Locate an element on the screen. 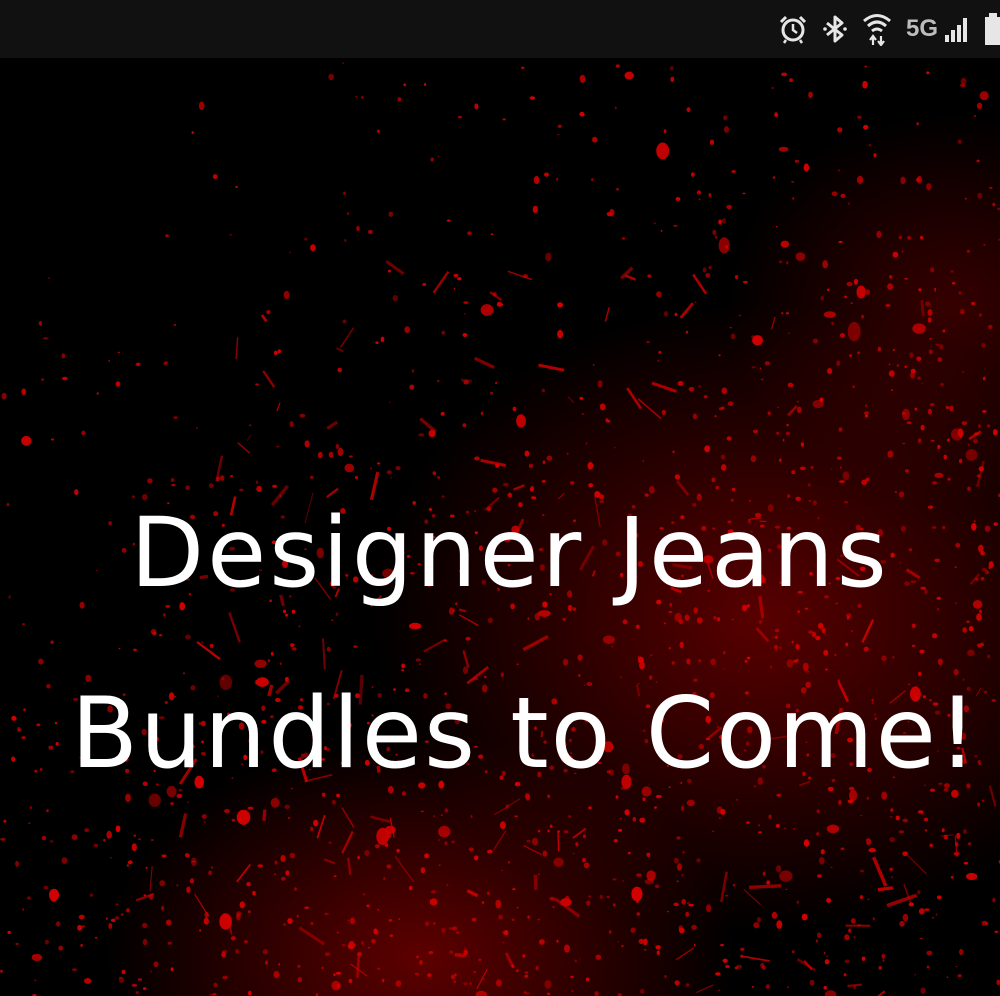 Image resolution: width=1000 pixels, height=996 pixels. headline-line-2: Bundles to Come! is located at coordinates (525, 734).